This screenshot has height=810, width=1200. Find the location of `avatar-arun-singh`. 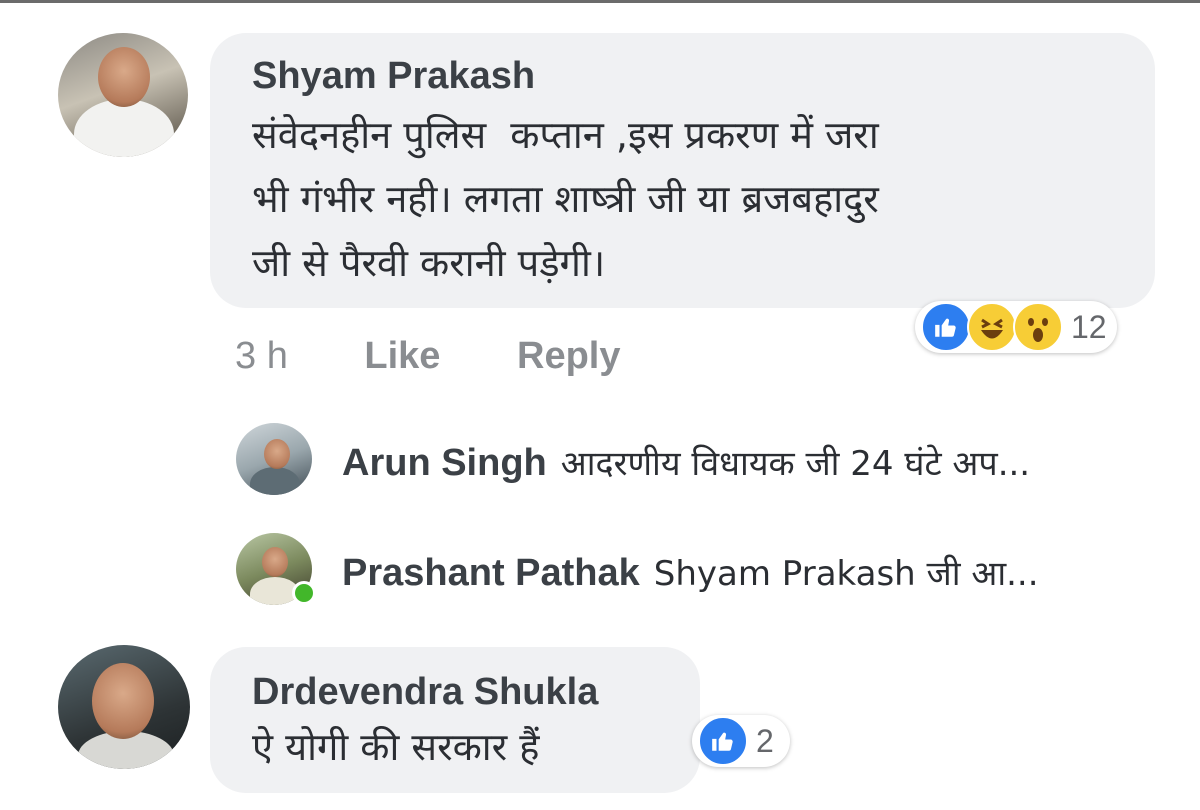

avatar-arun-singh is located at coordinates (274, 459).